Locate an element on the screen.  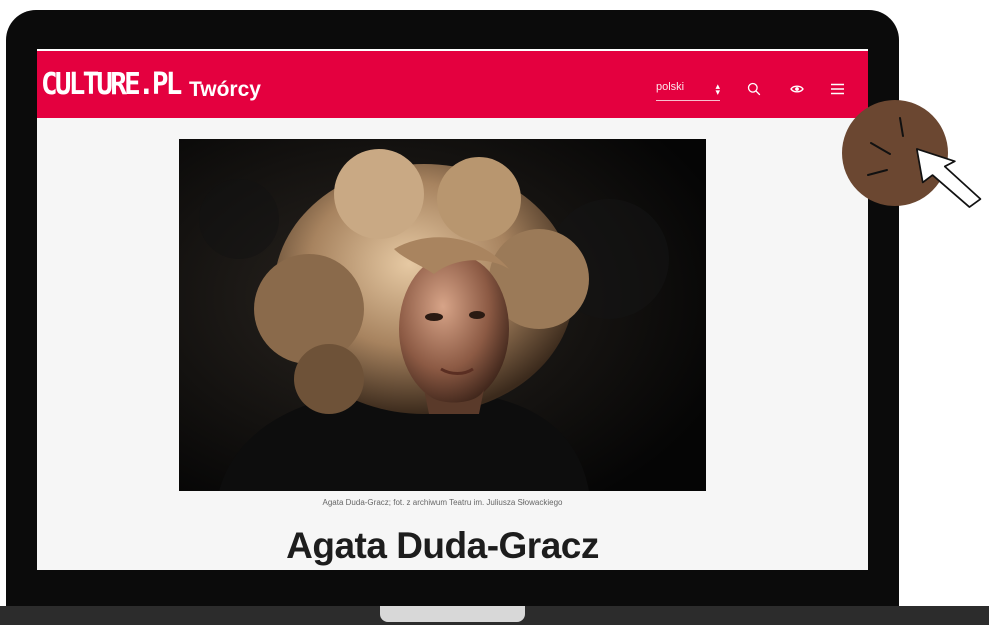
menu-button is located at coordinates (837, 89).